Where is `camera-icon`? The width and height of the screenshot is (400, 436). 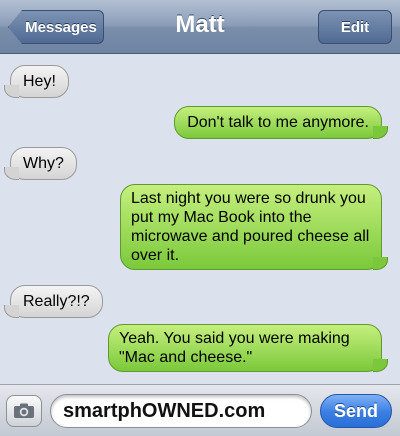 camera-icon is located at coordinates (24, 410).